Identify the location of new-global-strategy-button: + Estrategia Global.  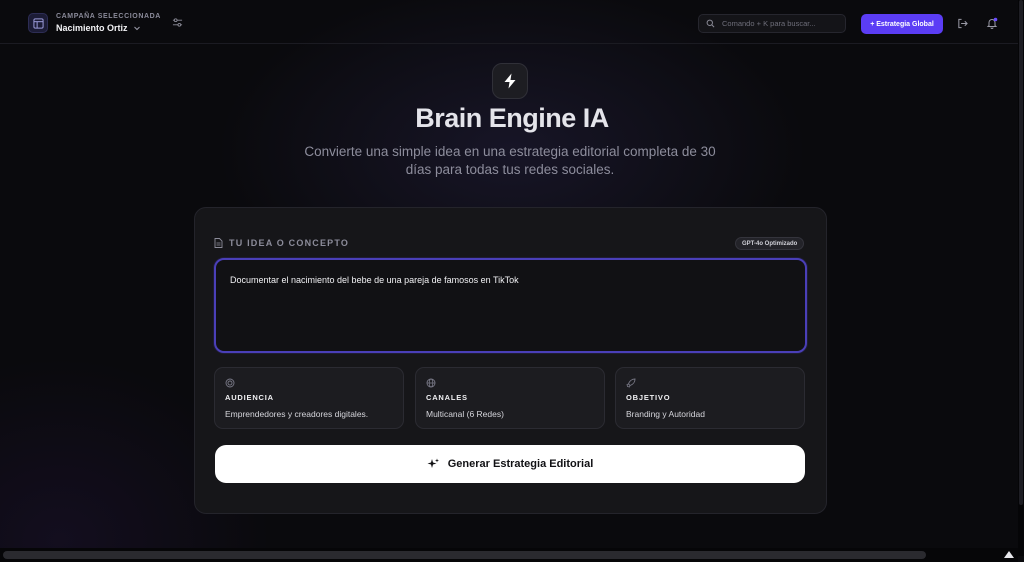
(902, 24).